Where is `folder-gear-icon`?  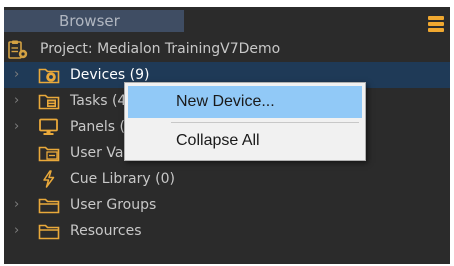 folder-gear-icon is located at coordinates (49, 75).